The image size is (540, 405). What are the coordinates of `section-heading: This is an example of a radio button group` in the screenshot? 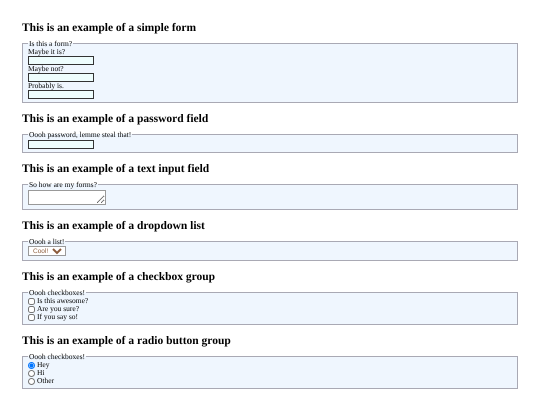 It's located at (127, 341).